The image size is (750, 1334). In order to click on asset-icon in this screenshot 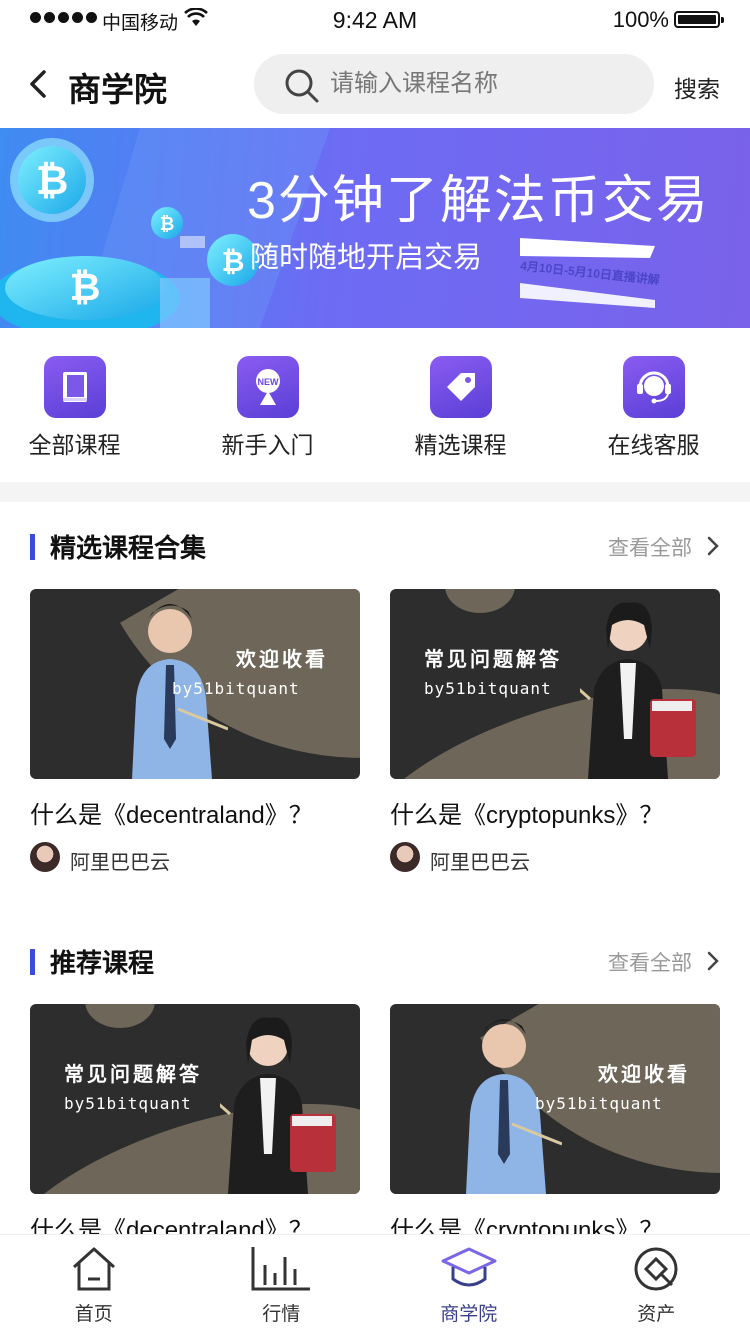, I will do `click(656, 1269)`.